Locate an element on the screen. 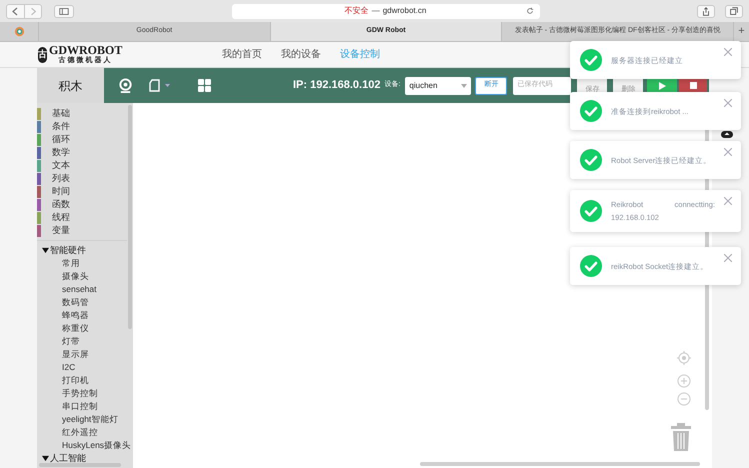  share-icon is located at coordinates (706, 11).